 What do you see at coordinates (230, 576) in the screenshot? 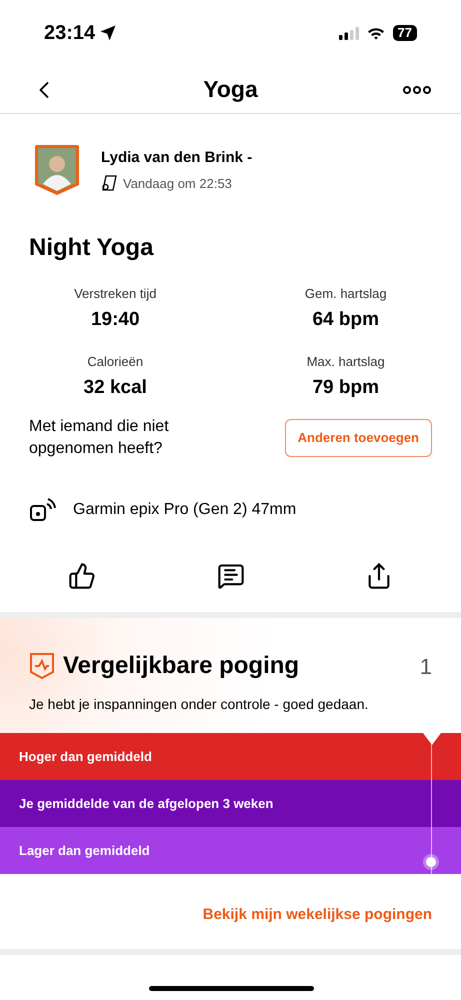
I see `comment-icon` at bounding box center [230, 576].